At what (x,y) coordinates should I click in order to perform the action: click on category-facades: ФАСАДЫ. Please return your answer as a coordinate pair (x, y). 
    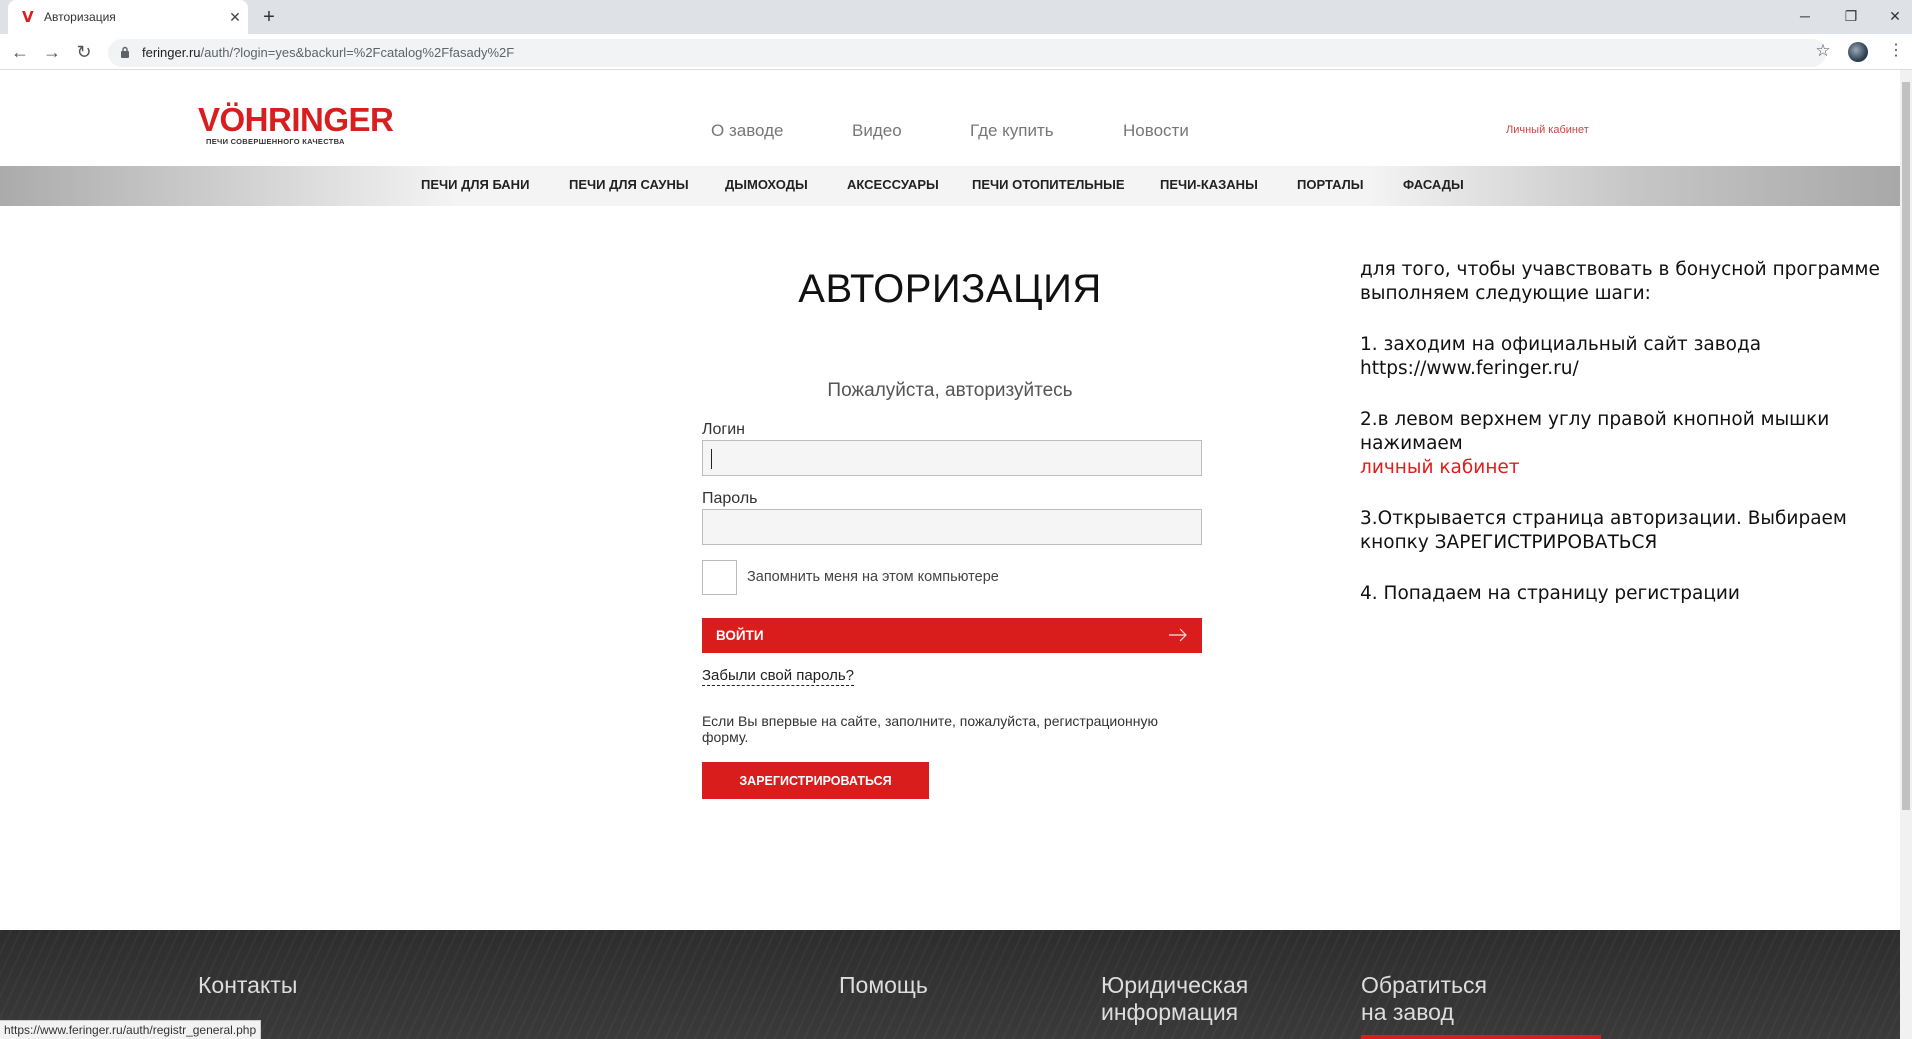
    Looking at the image, I should click on (1433, 185).